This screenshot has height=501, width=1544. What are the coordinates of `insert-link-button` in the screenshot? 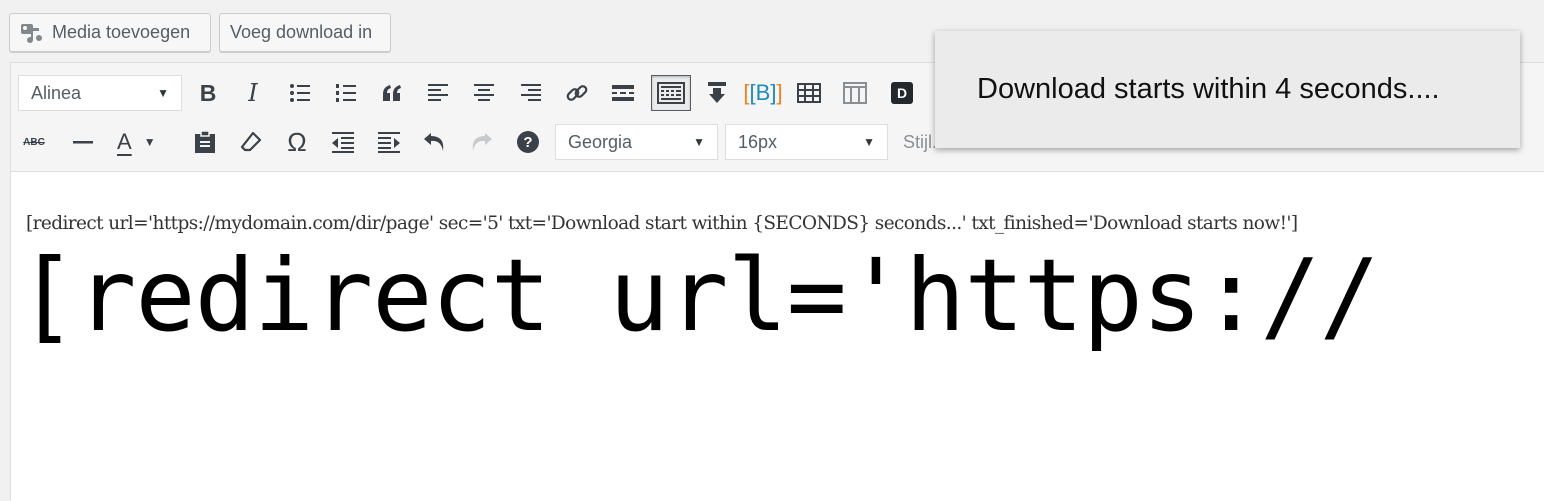 It's located at (577, 93).